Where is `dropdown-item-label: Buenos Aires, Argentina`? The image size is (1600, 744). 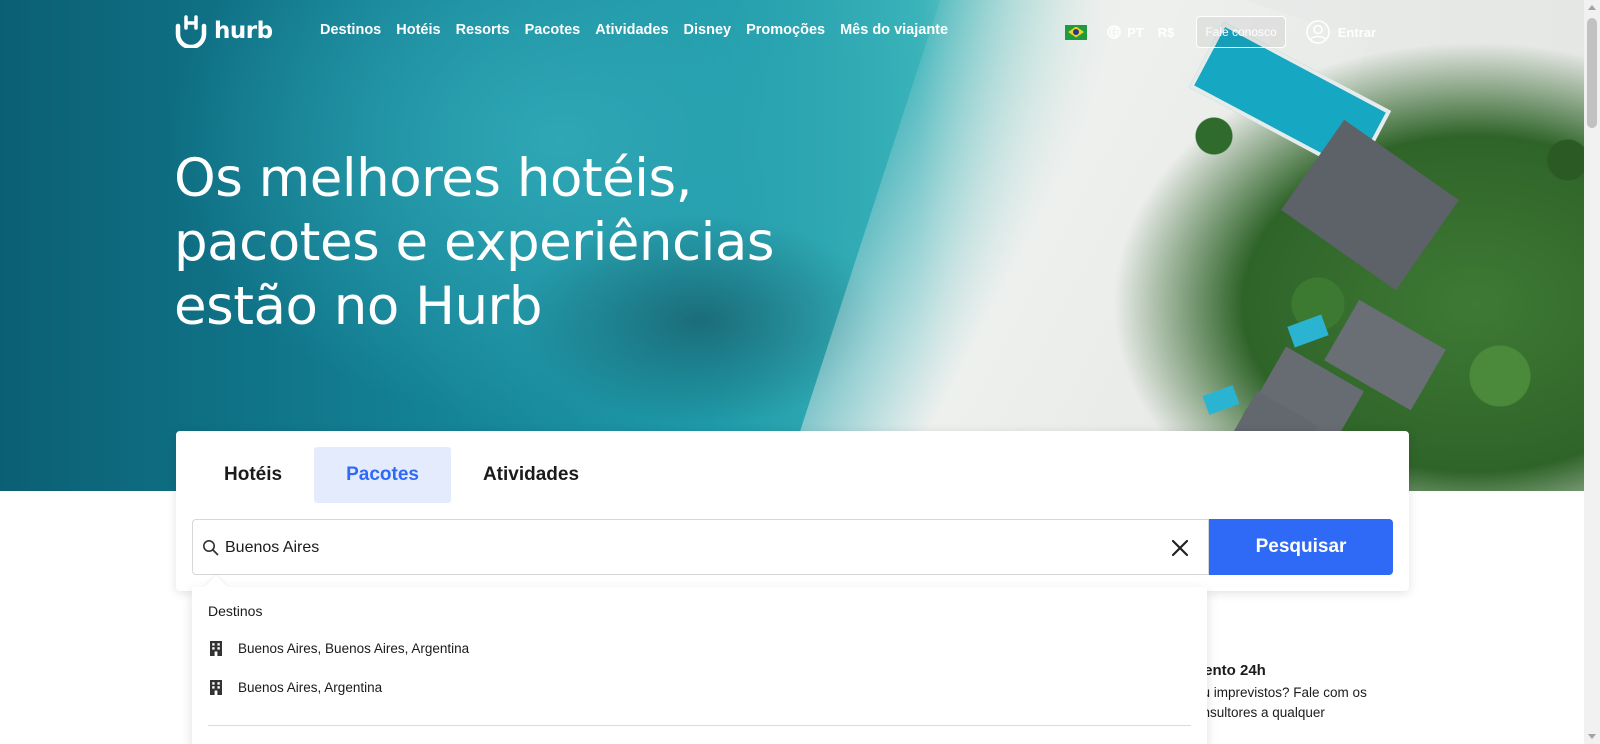
dropdown-item-label: Buenos Aires, Argentina is located at coordinates (310, 687).